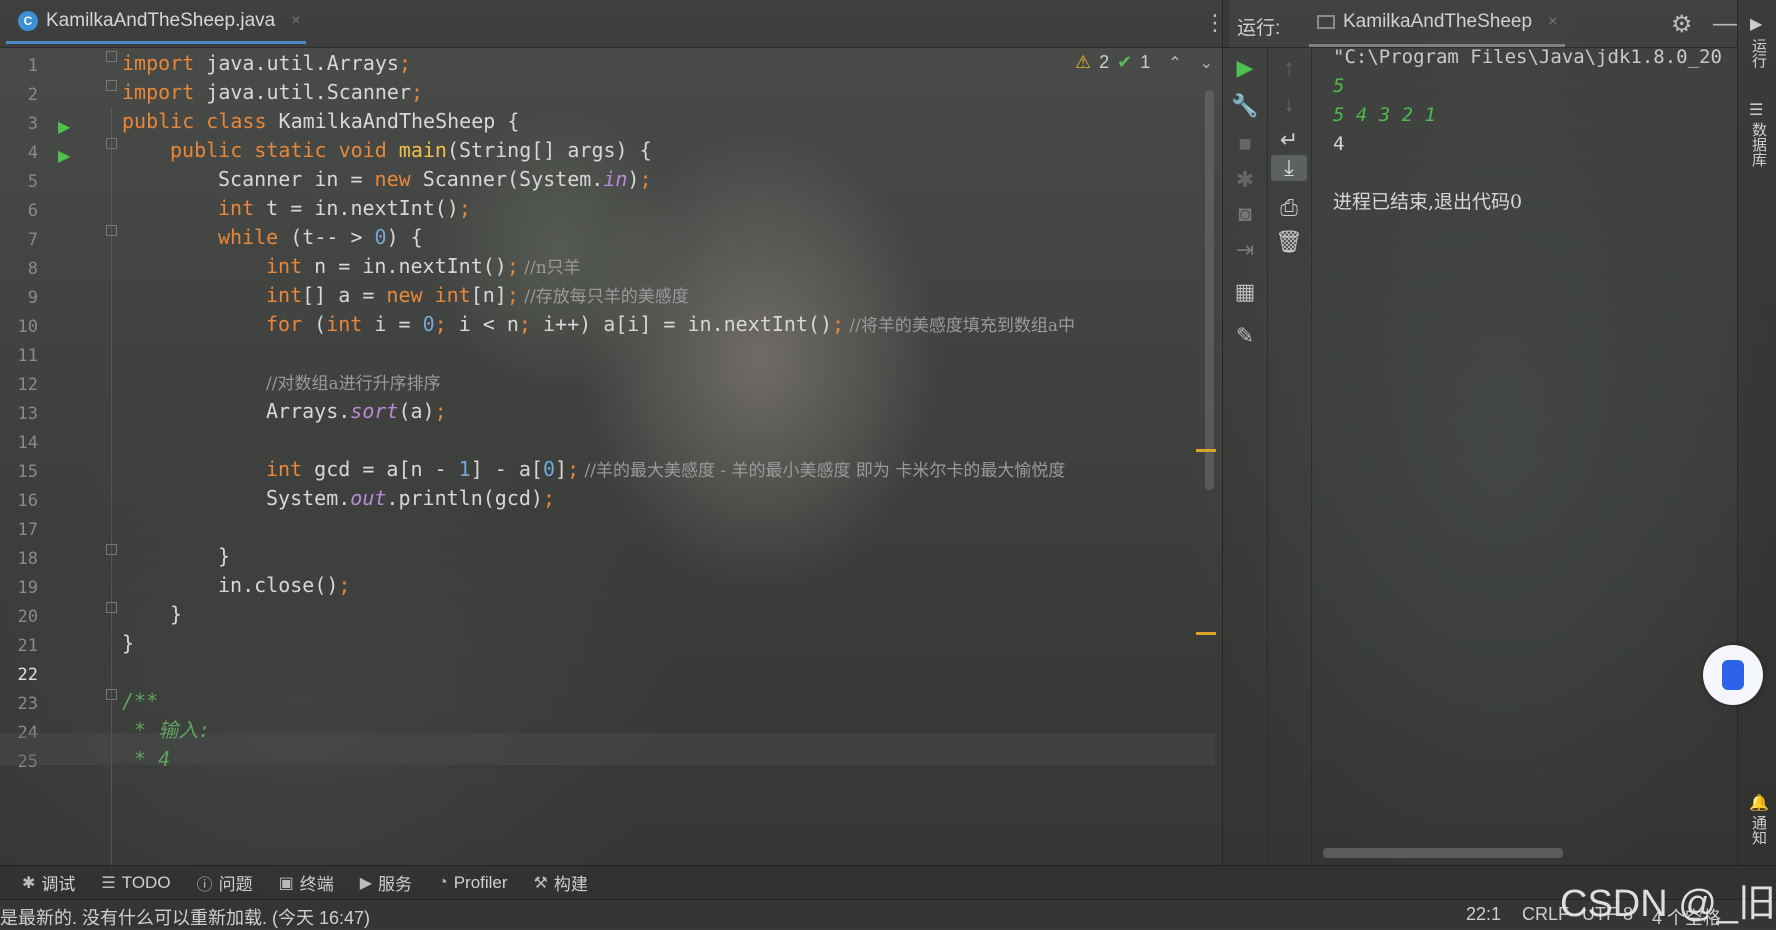 This screenshot has width=1776, height=930. What do you see at coordinates (1289, 242) in the screenshot?
I see `trash-icon: 🗑` at bounding box center [1289, 242].